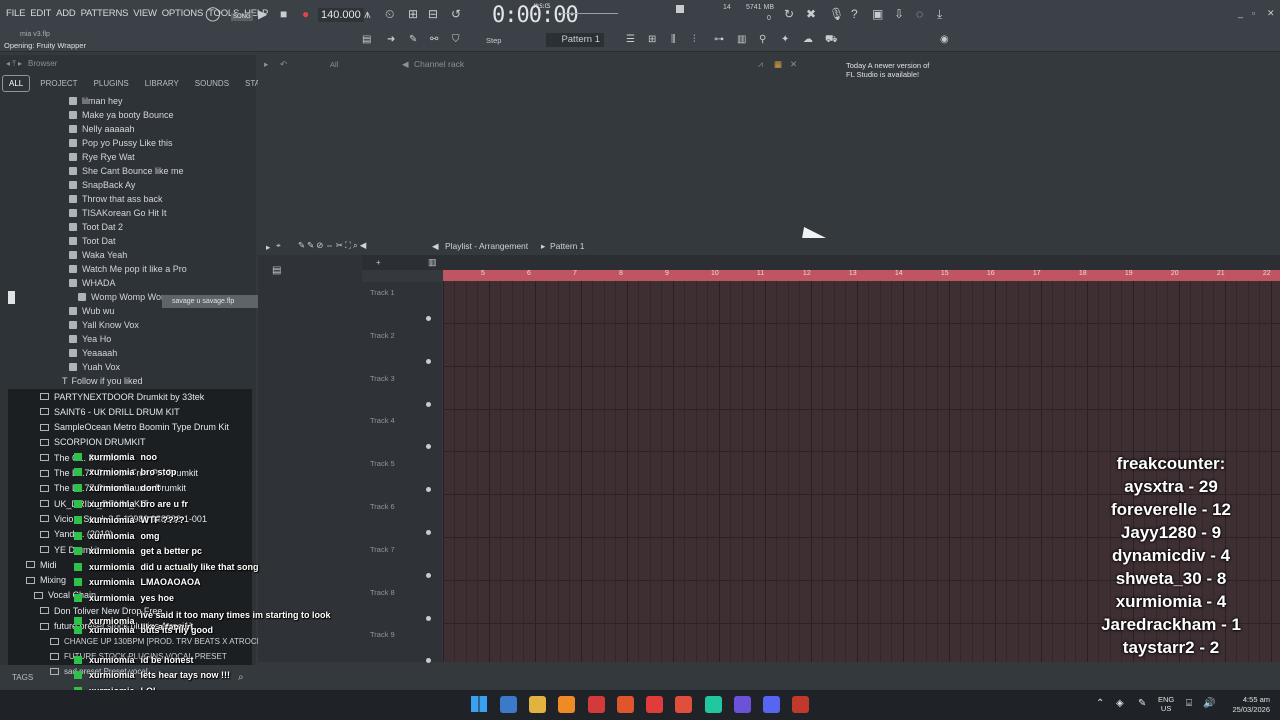 This screenshot has width=1280, height=720. I want to click on channel-rack-icon: ⊞, so click(652, 40).